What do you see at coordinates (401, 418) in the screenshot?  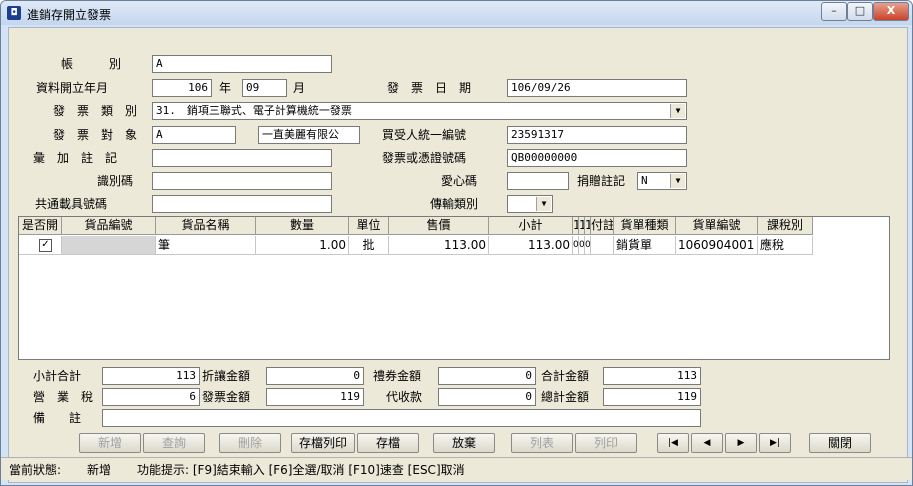 I see `remark-field` at bounding box center [401, 418].